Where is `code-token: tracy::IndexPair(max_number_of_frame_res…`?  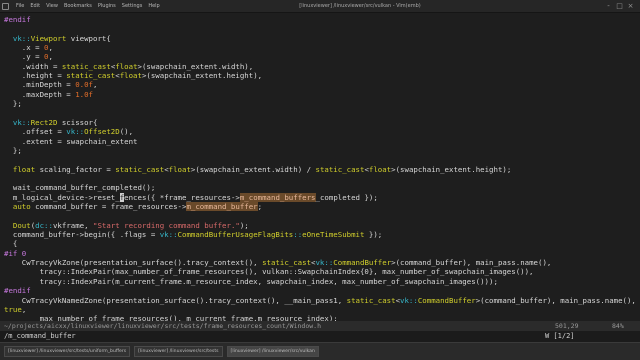 code-token: tracy::IndexPair(max_number_of_frame_res… is located at coordinates (269, 272).